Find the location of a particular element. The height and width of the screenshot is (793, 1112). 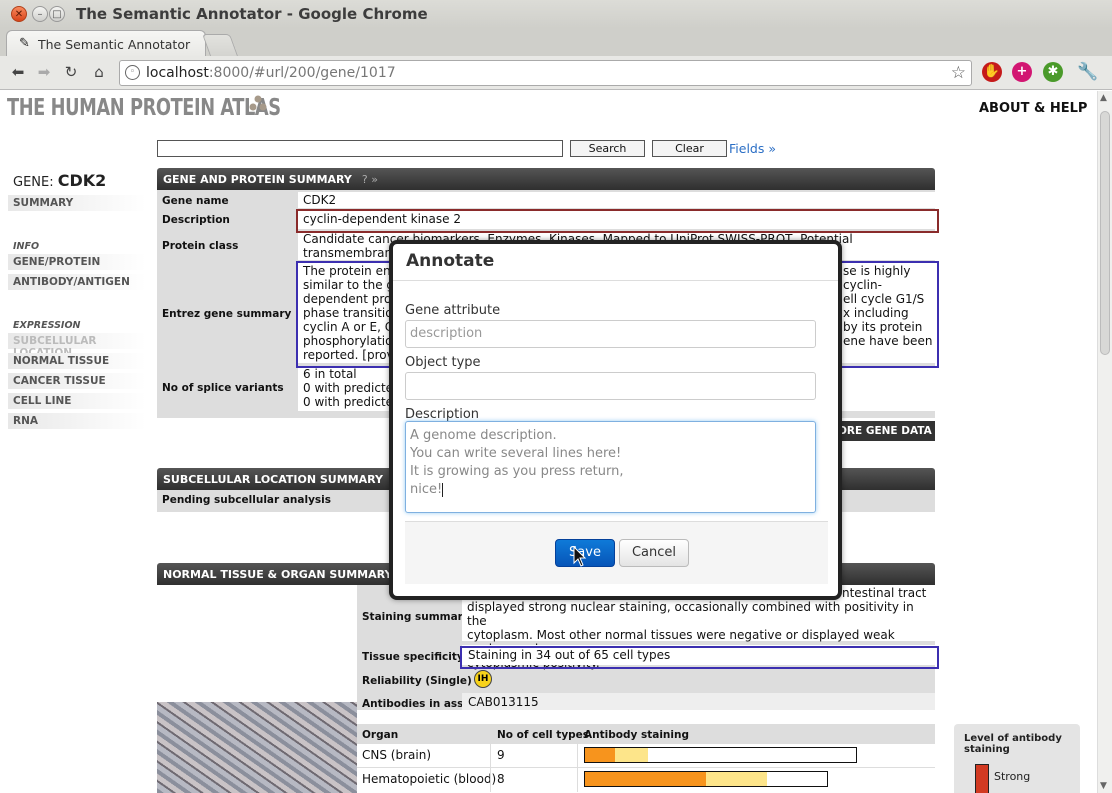

search-input is located at coordinates (360, 148).